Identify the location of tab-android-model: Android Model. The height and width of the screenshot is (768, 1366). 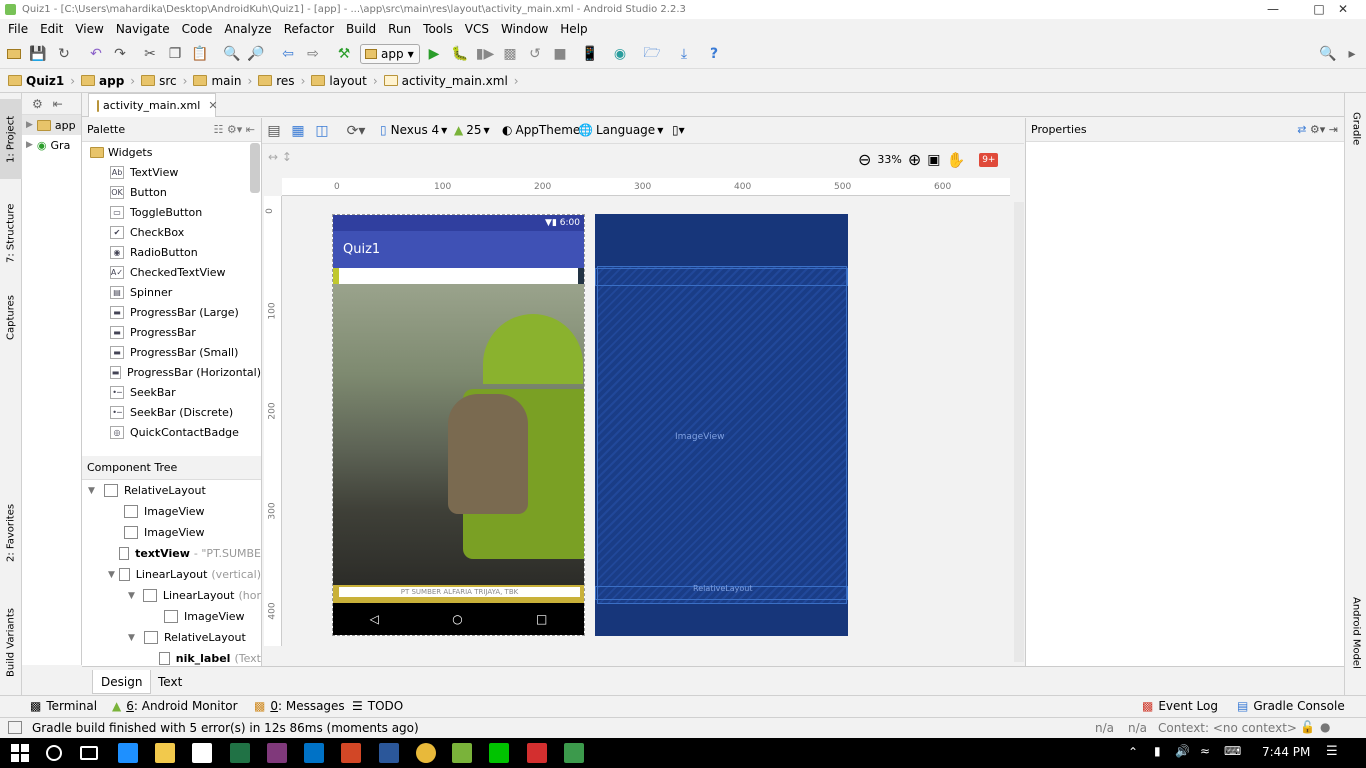
(1355, 633).